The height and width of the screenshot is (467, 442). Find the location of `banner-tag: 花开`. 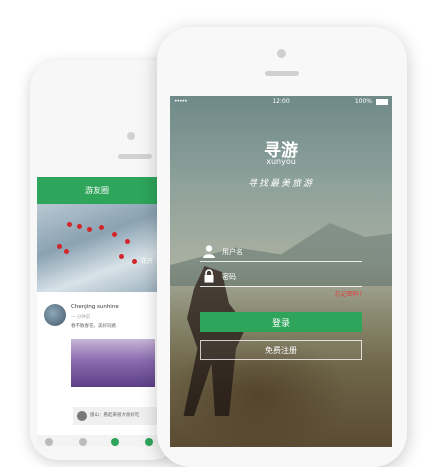

banner-tag: 花开 is located at coordinates (146, 261).